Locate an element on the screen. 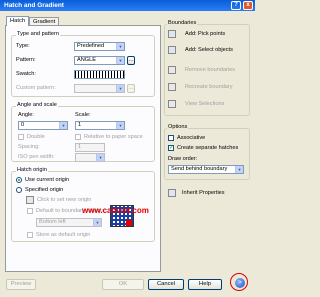 The height and width of the screenshot is (297, 320). help-button: Help is located at coordinates (205, 284).